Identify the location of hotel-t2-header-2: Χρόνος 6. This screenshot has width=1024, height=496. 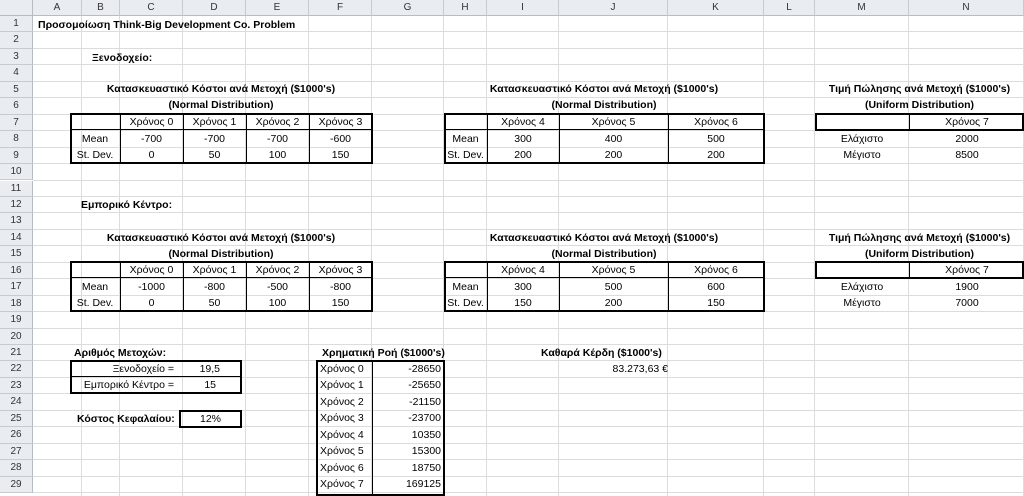
(716, 122).